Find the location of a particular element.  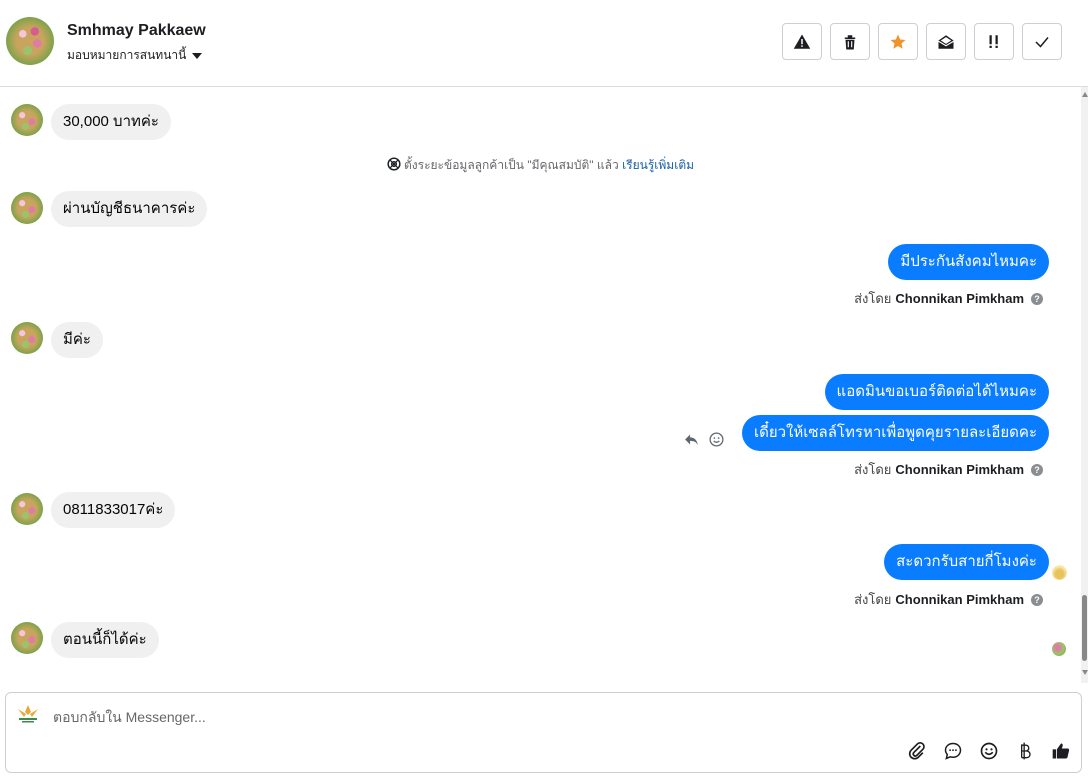

contact-seen-avatar is located at coordinates (1059, 649).